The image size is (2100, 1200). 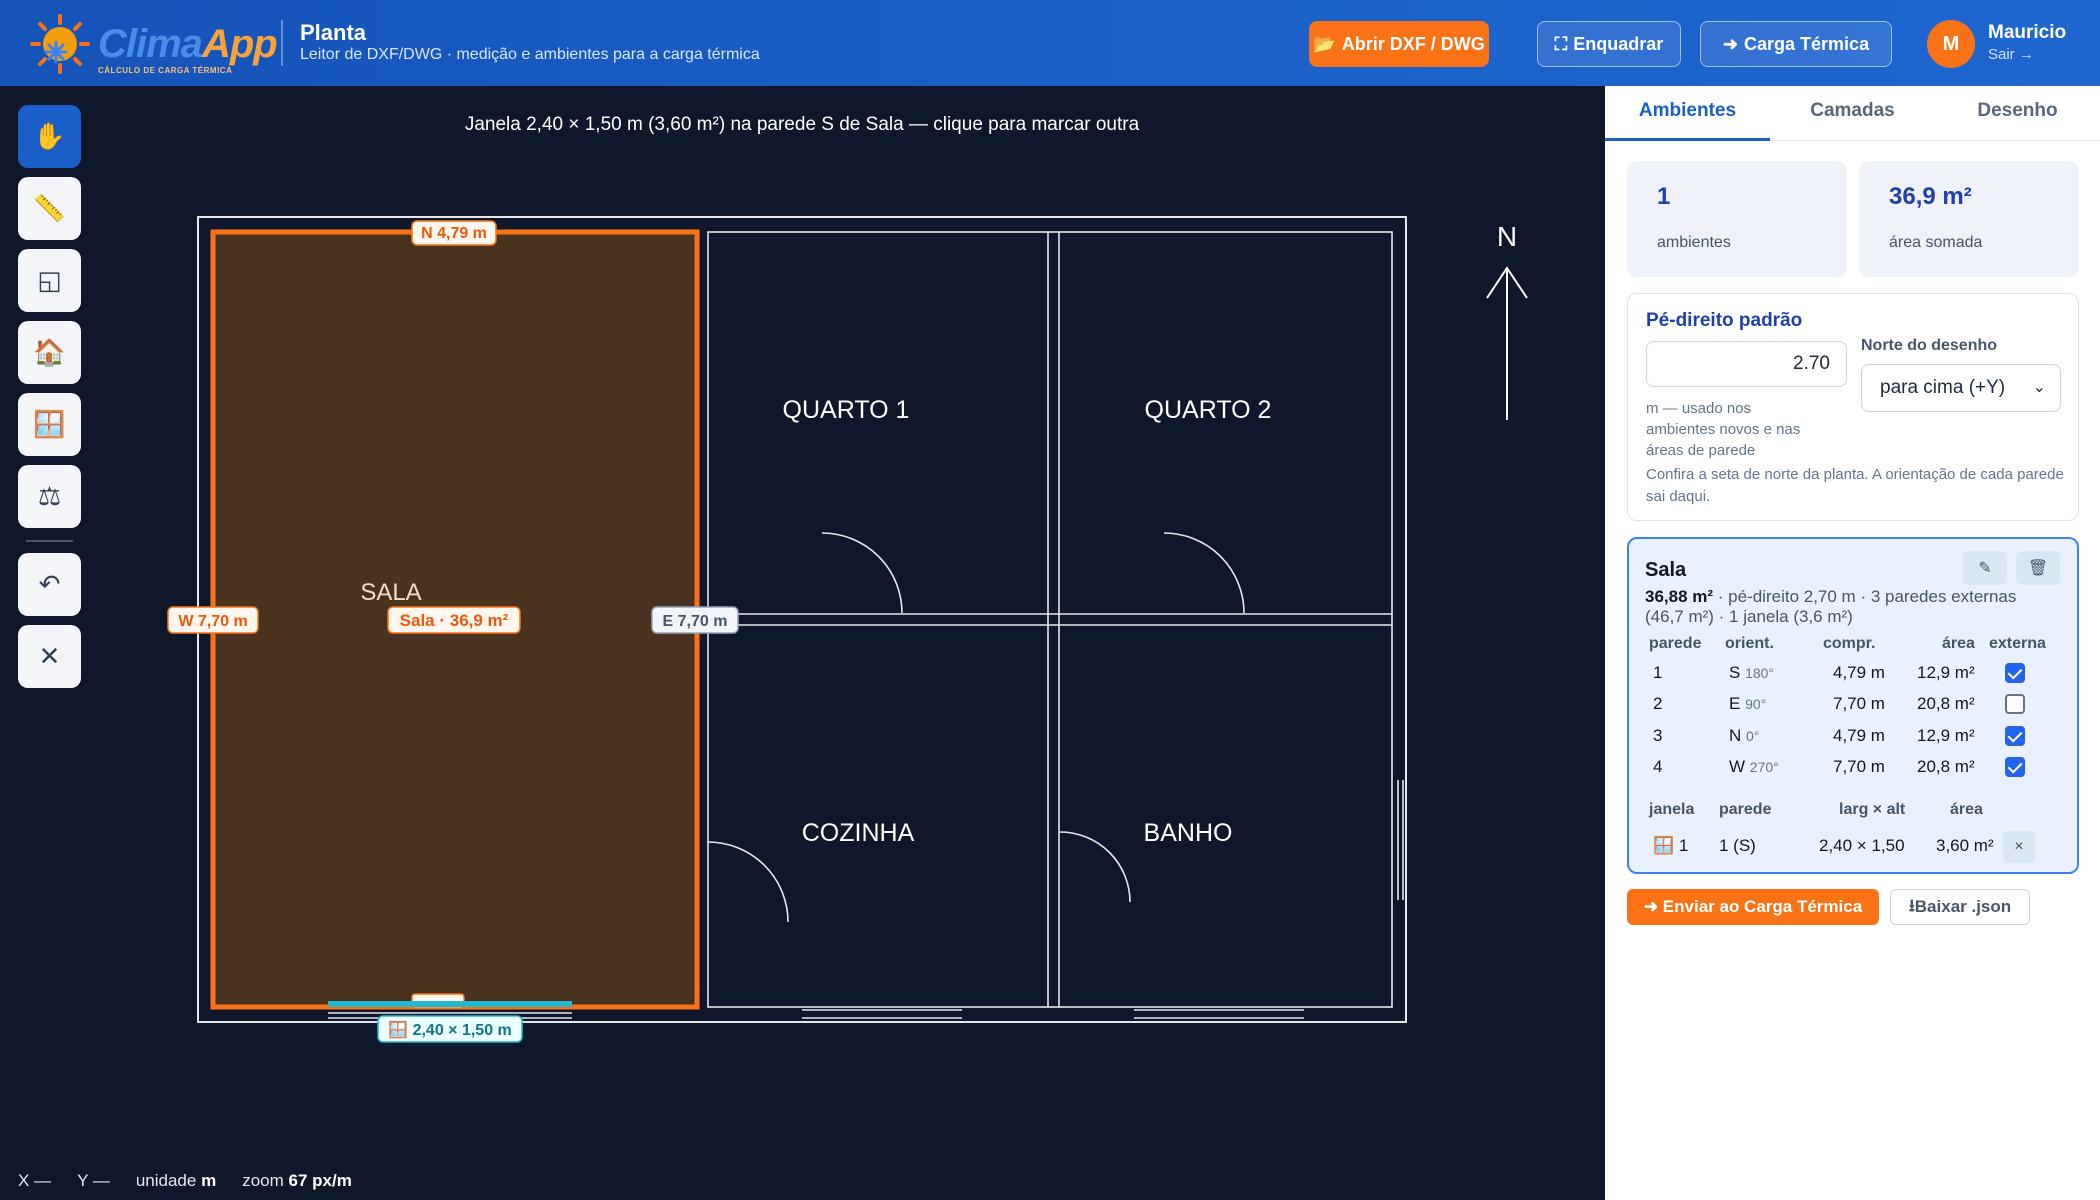 I want to click on room-label-banho: BANHO, so click(x=1188, y=833).